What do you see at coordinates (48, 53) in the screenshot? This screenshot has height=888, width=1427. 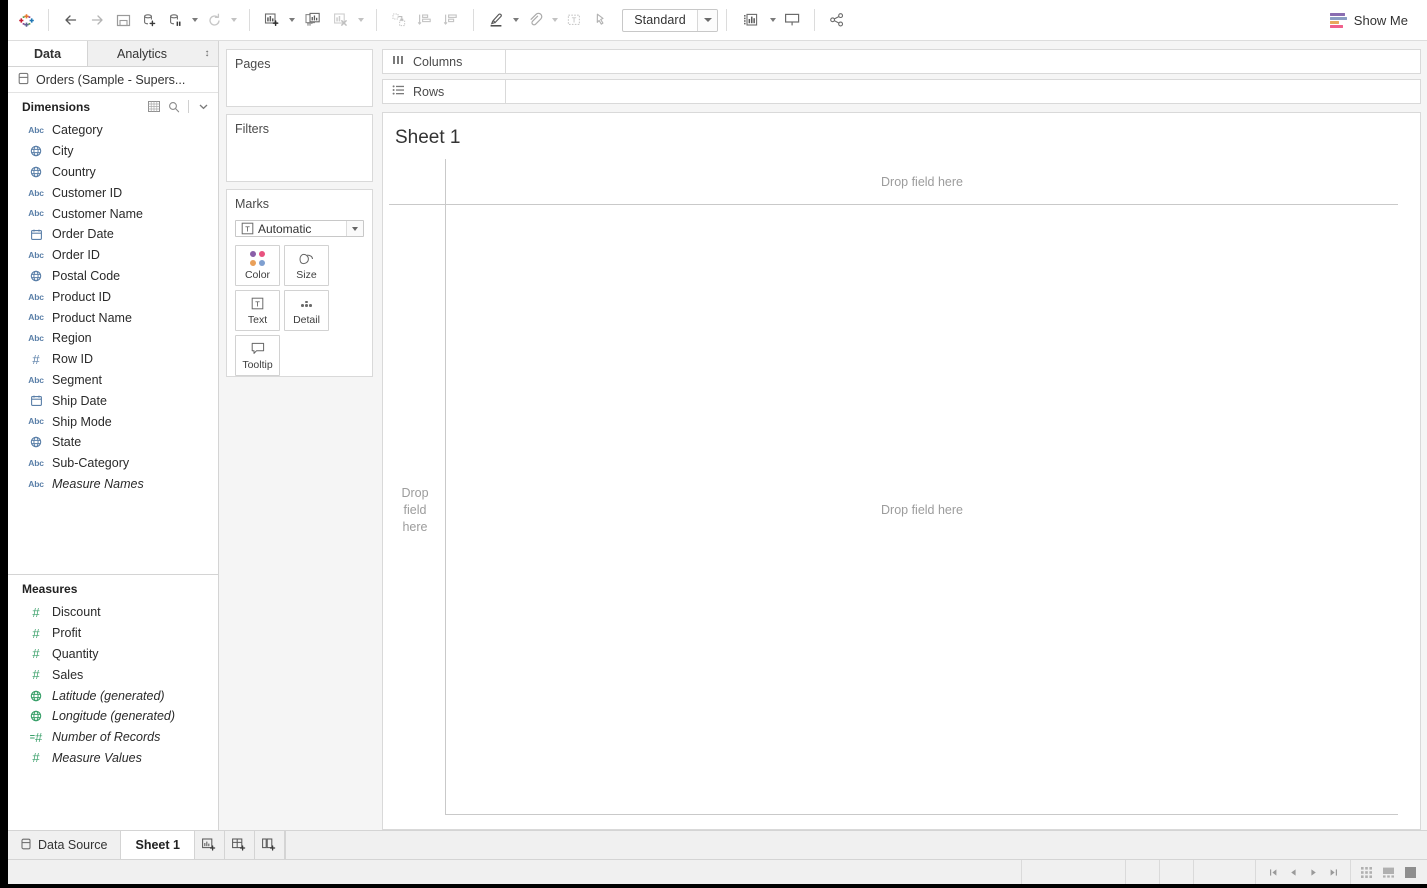 I see `tab-data: Data` at bounding box center [48, 53].